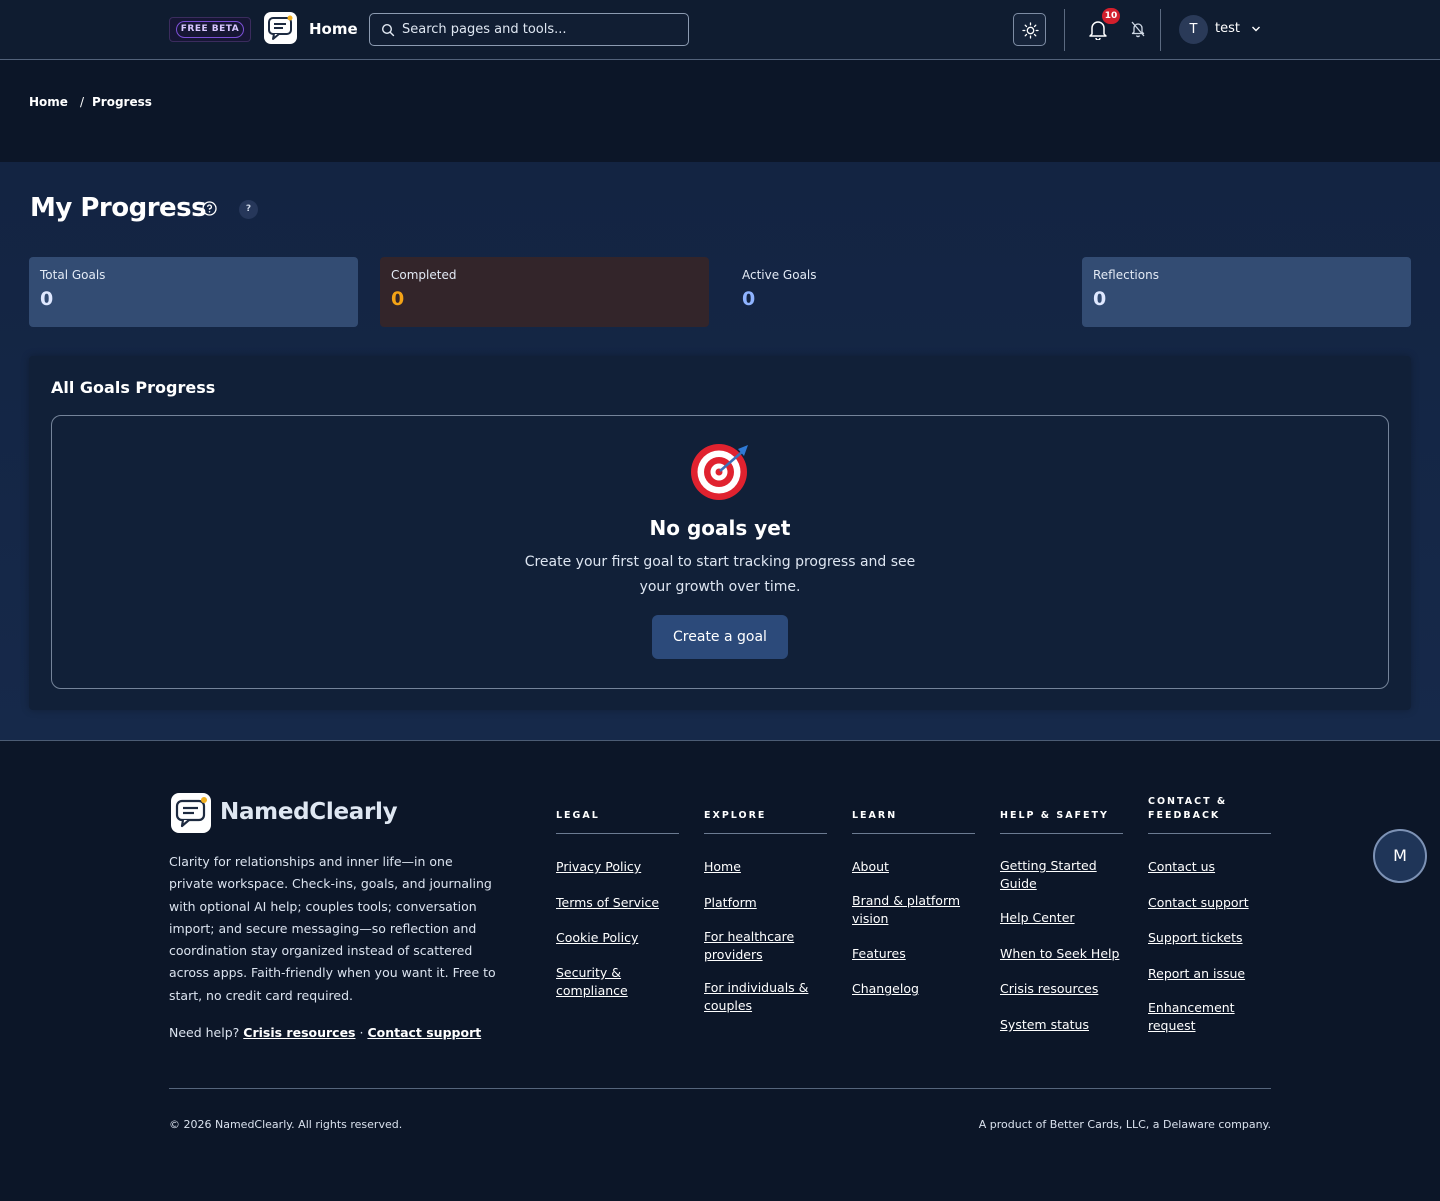  Describe the element at coordinates (118, 208) in the screenshot. I see `page-title: My Progress` at that location.